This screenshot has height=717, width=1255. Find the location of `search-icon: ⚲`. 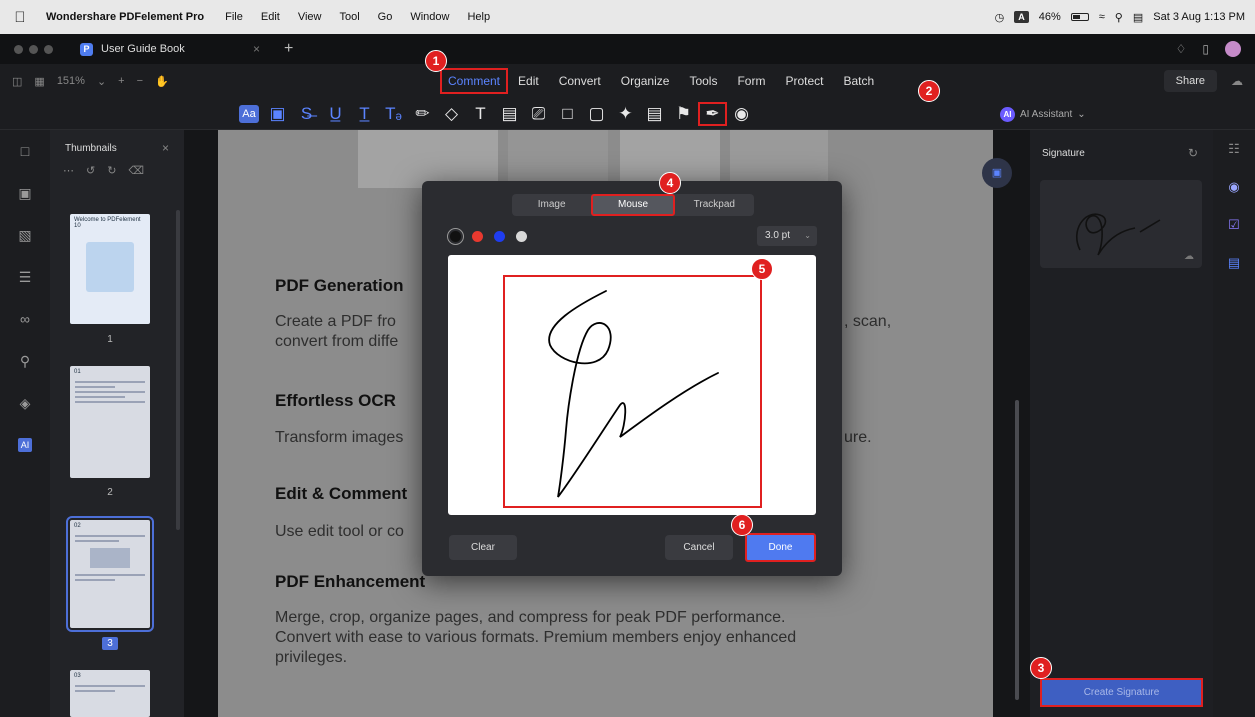

search-icon: ⚲ is located at coordinates (25, 361).